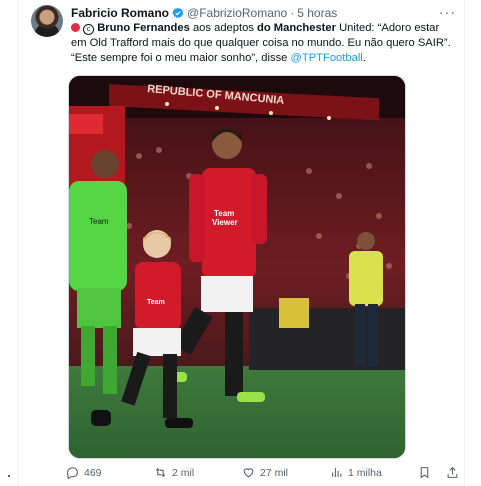 The image size is (481, 486). What do you see at coordinates (274, 472) in the screenshot?
I see `like-count: 27 mil` at bounding box center [274, 472].